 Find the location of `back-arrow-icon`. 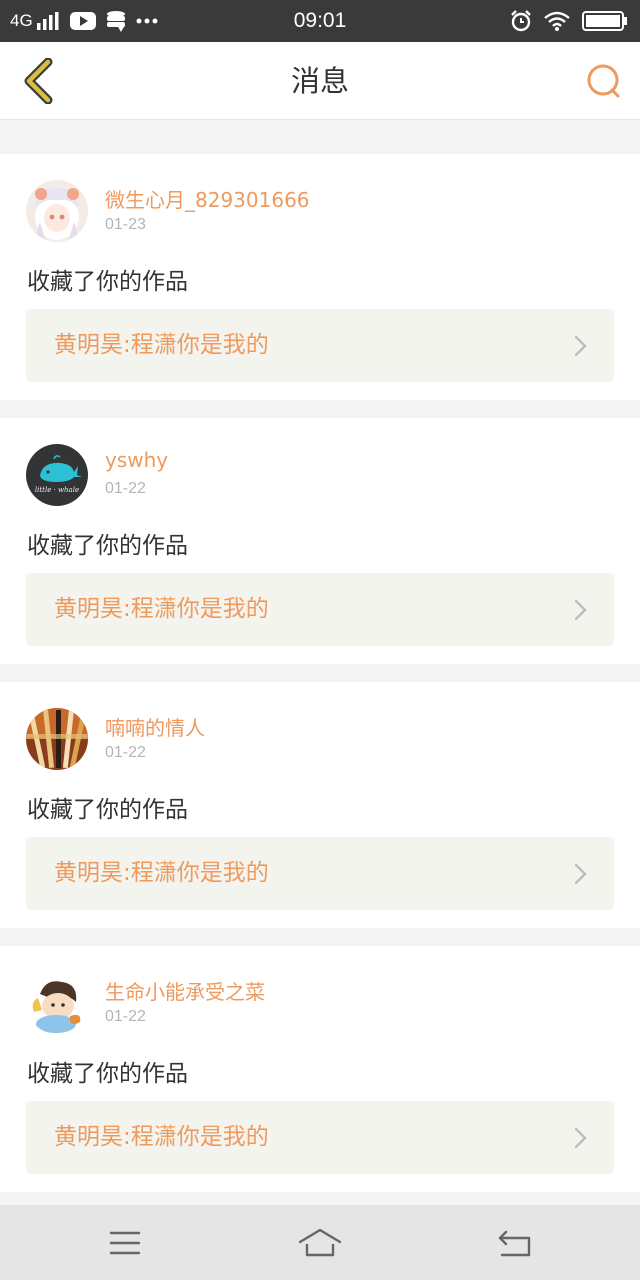

back-arrow-icon is located at coordinates (514, 1243).